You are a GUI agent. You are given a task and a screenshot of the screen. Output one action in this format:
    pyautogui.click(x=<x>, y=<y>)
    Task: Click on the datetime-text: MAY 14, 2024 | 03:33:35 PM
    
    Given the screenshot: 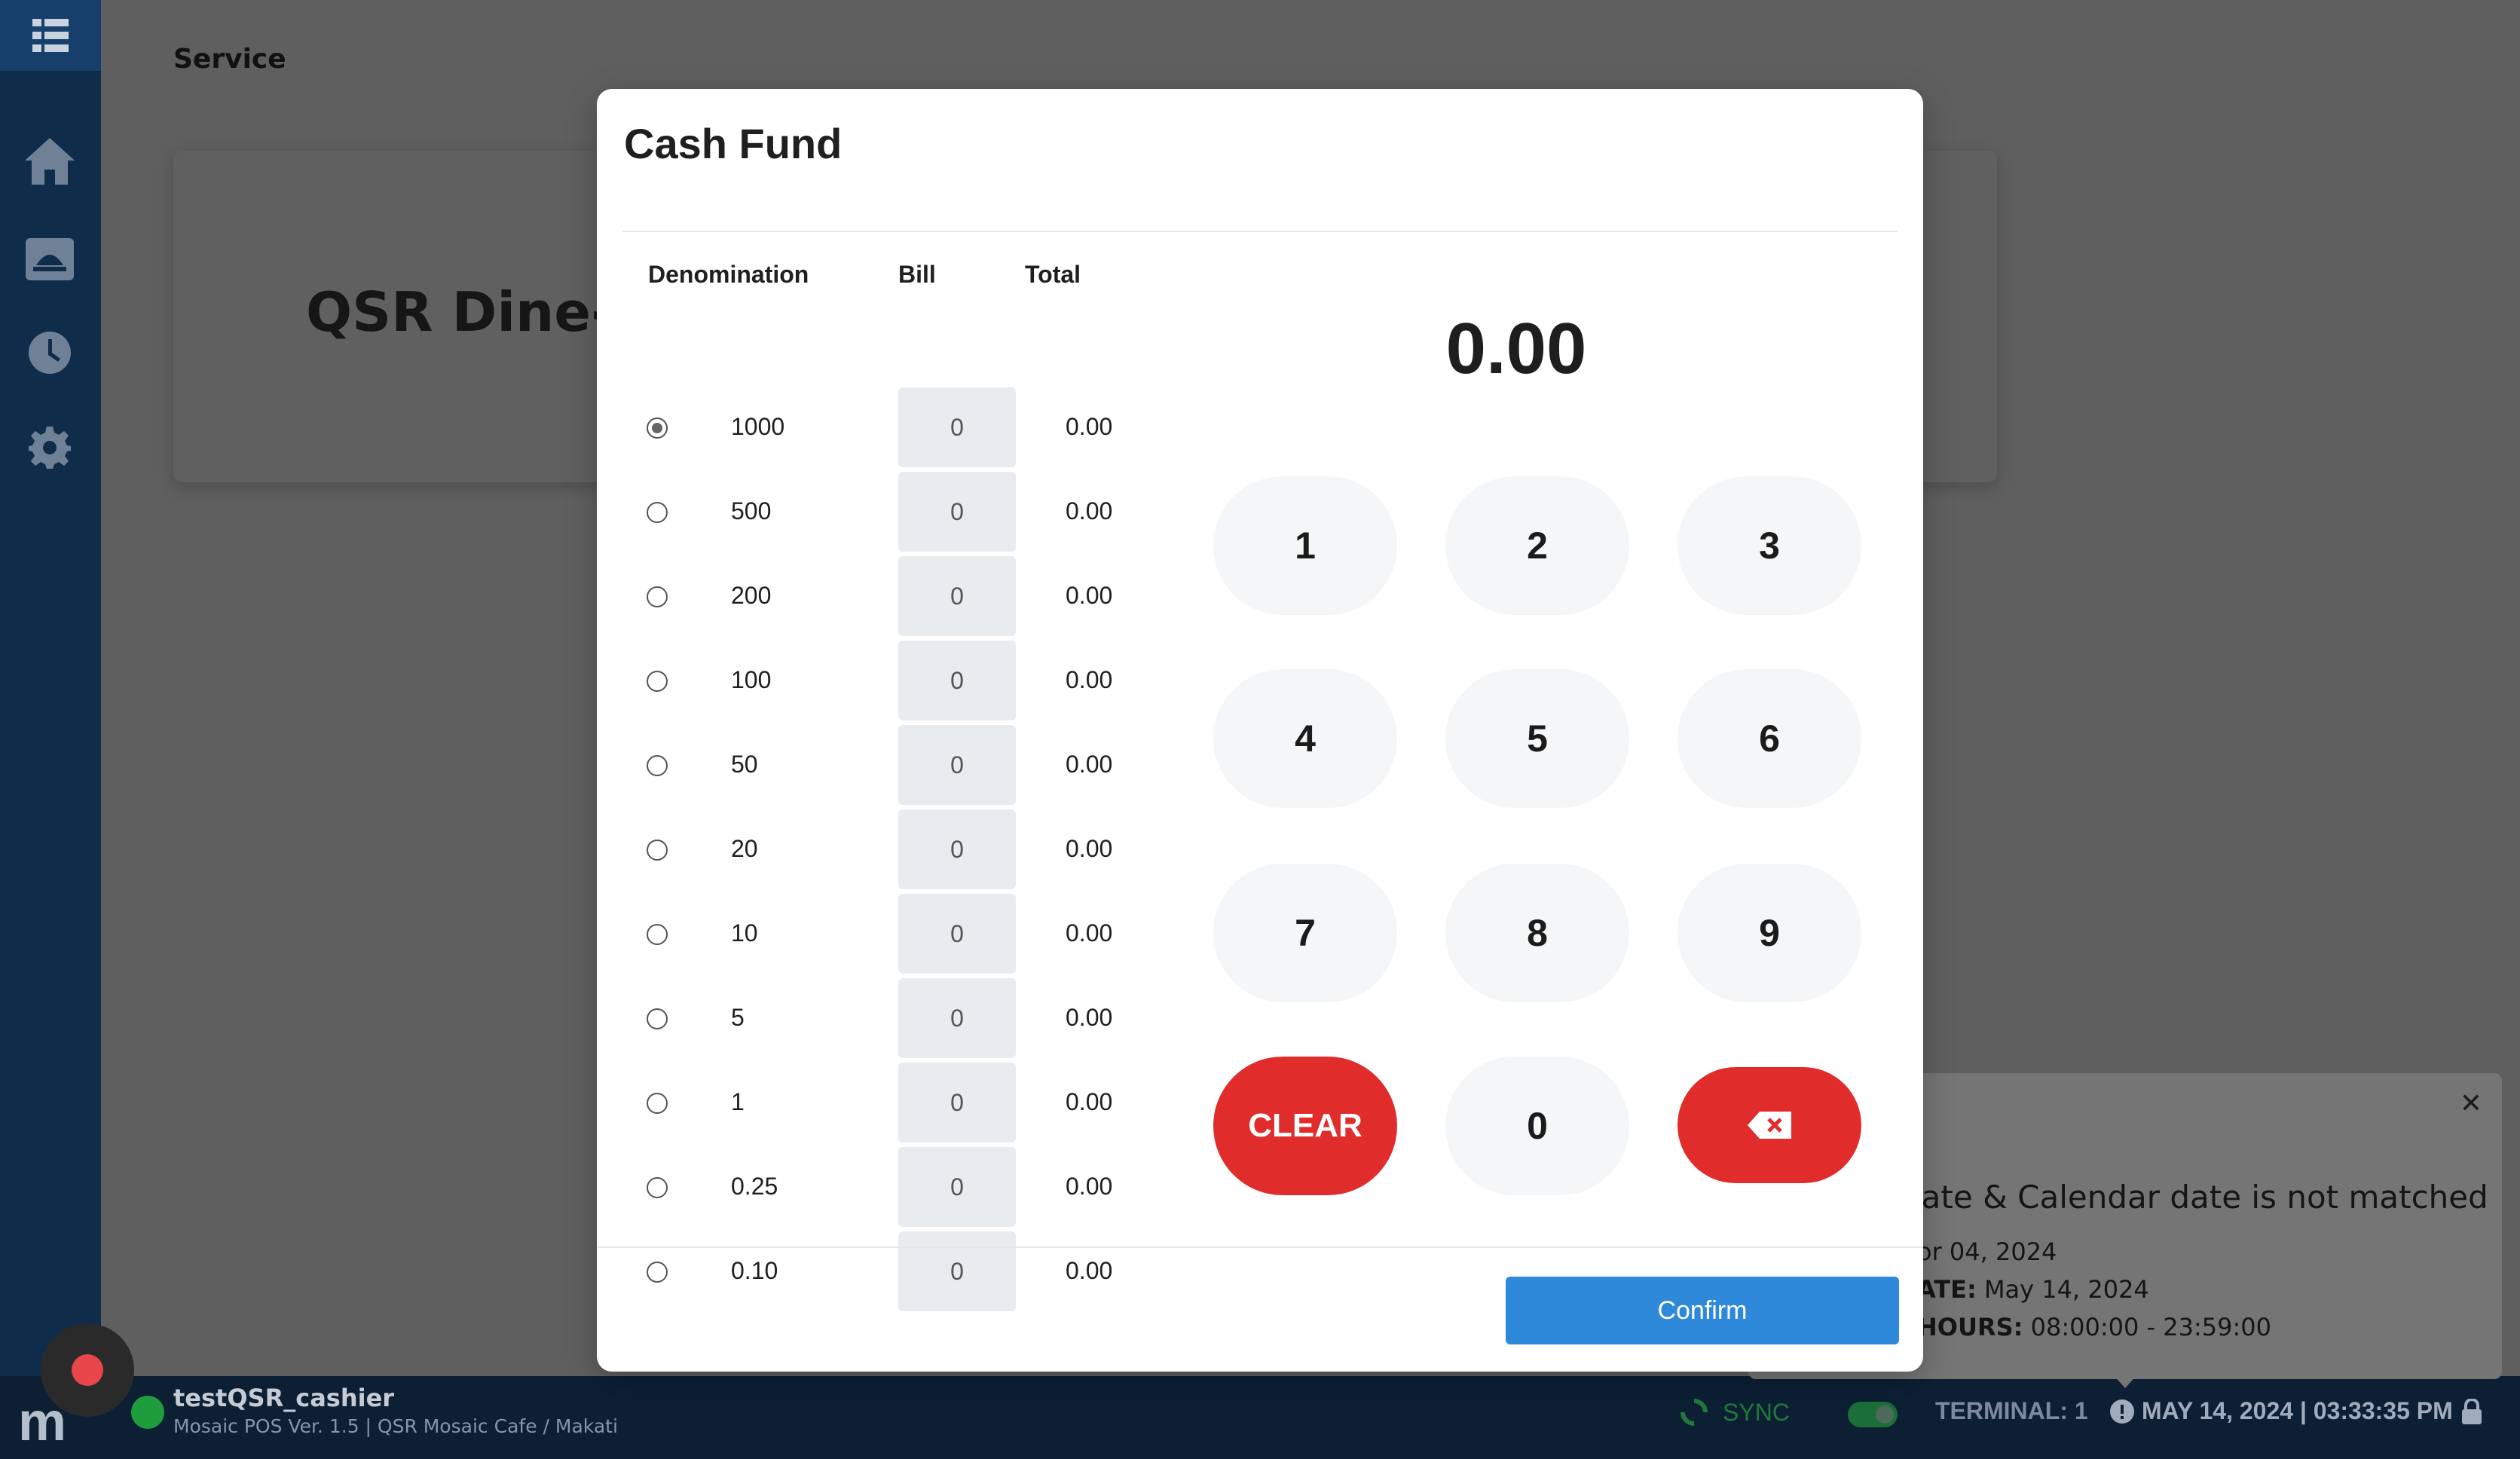 What is the action you would take?
    pyautogui.click(x=2297, y=1410)
    